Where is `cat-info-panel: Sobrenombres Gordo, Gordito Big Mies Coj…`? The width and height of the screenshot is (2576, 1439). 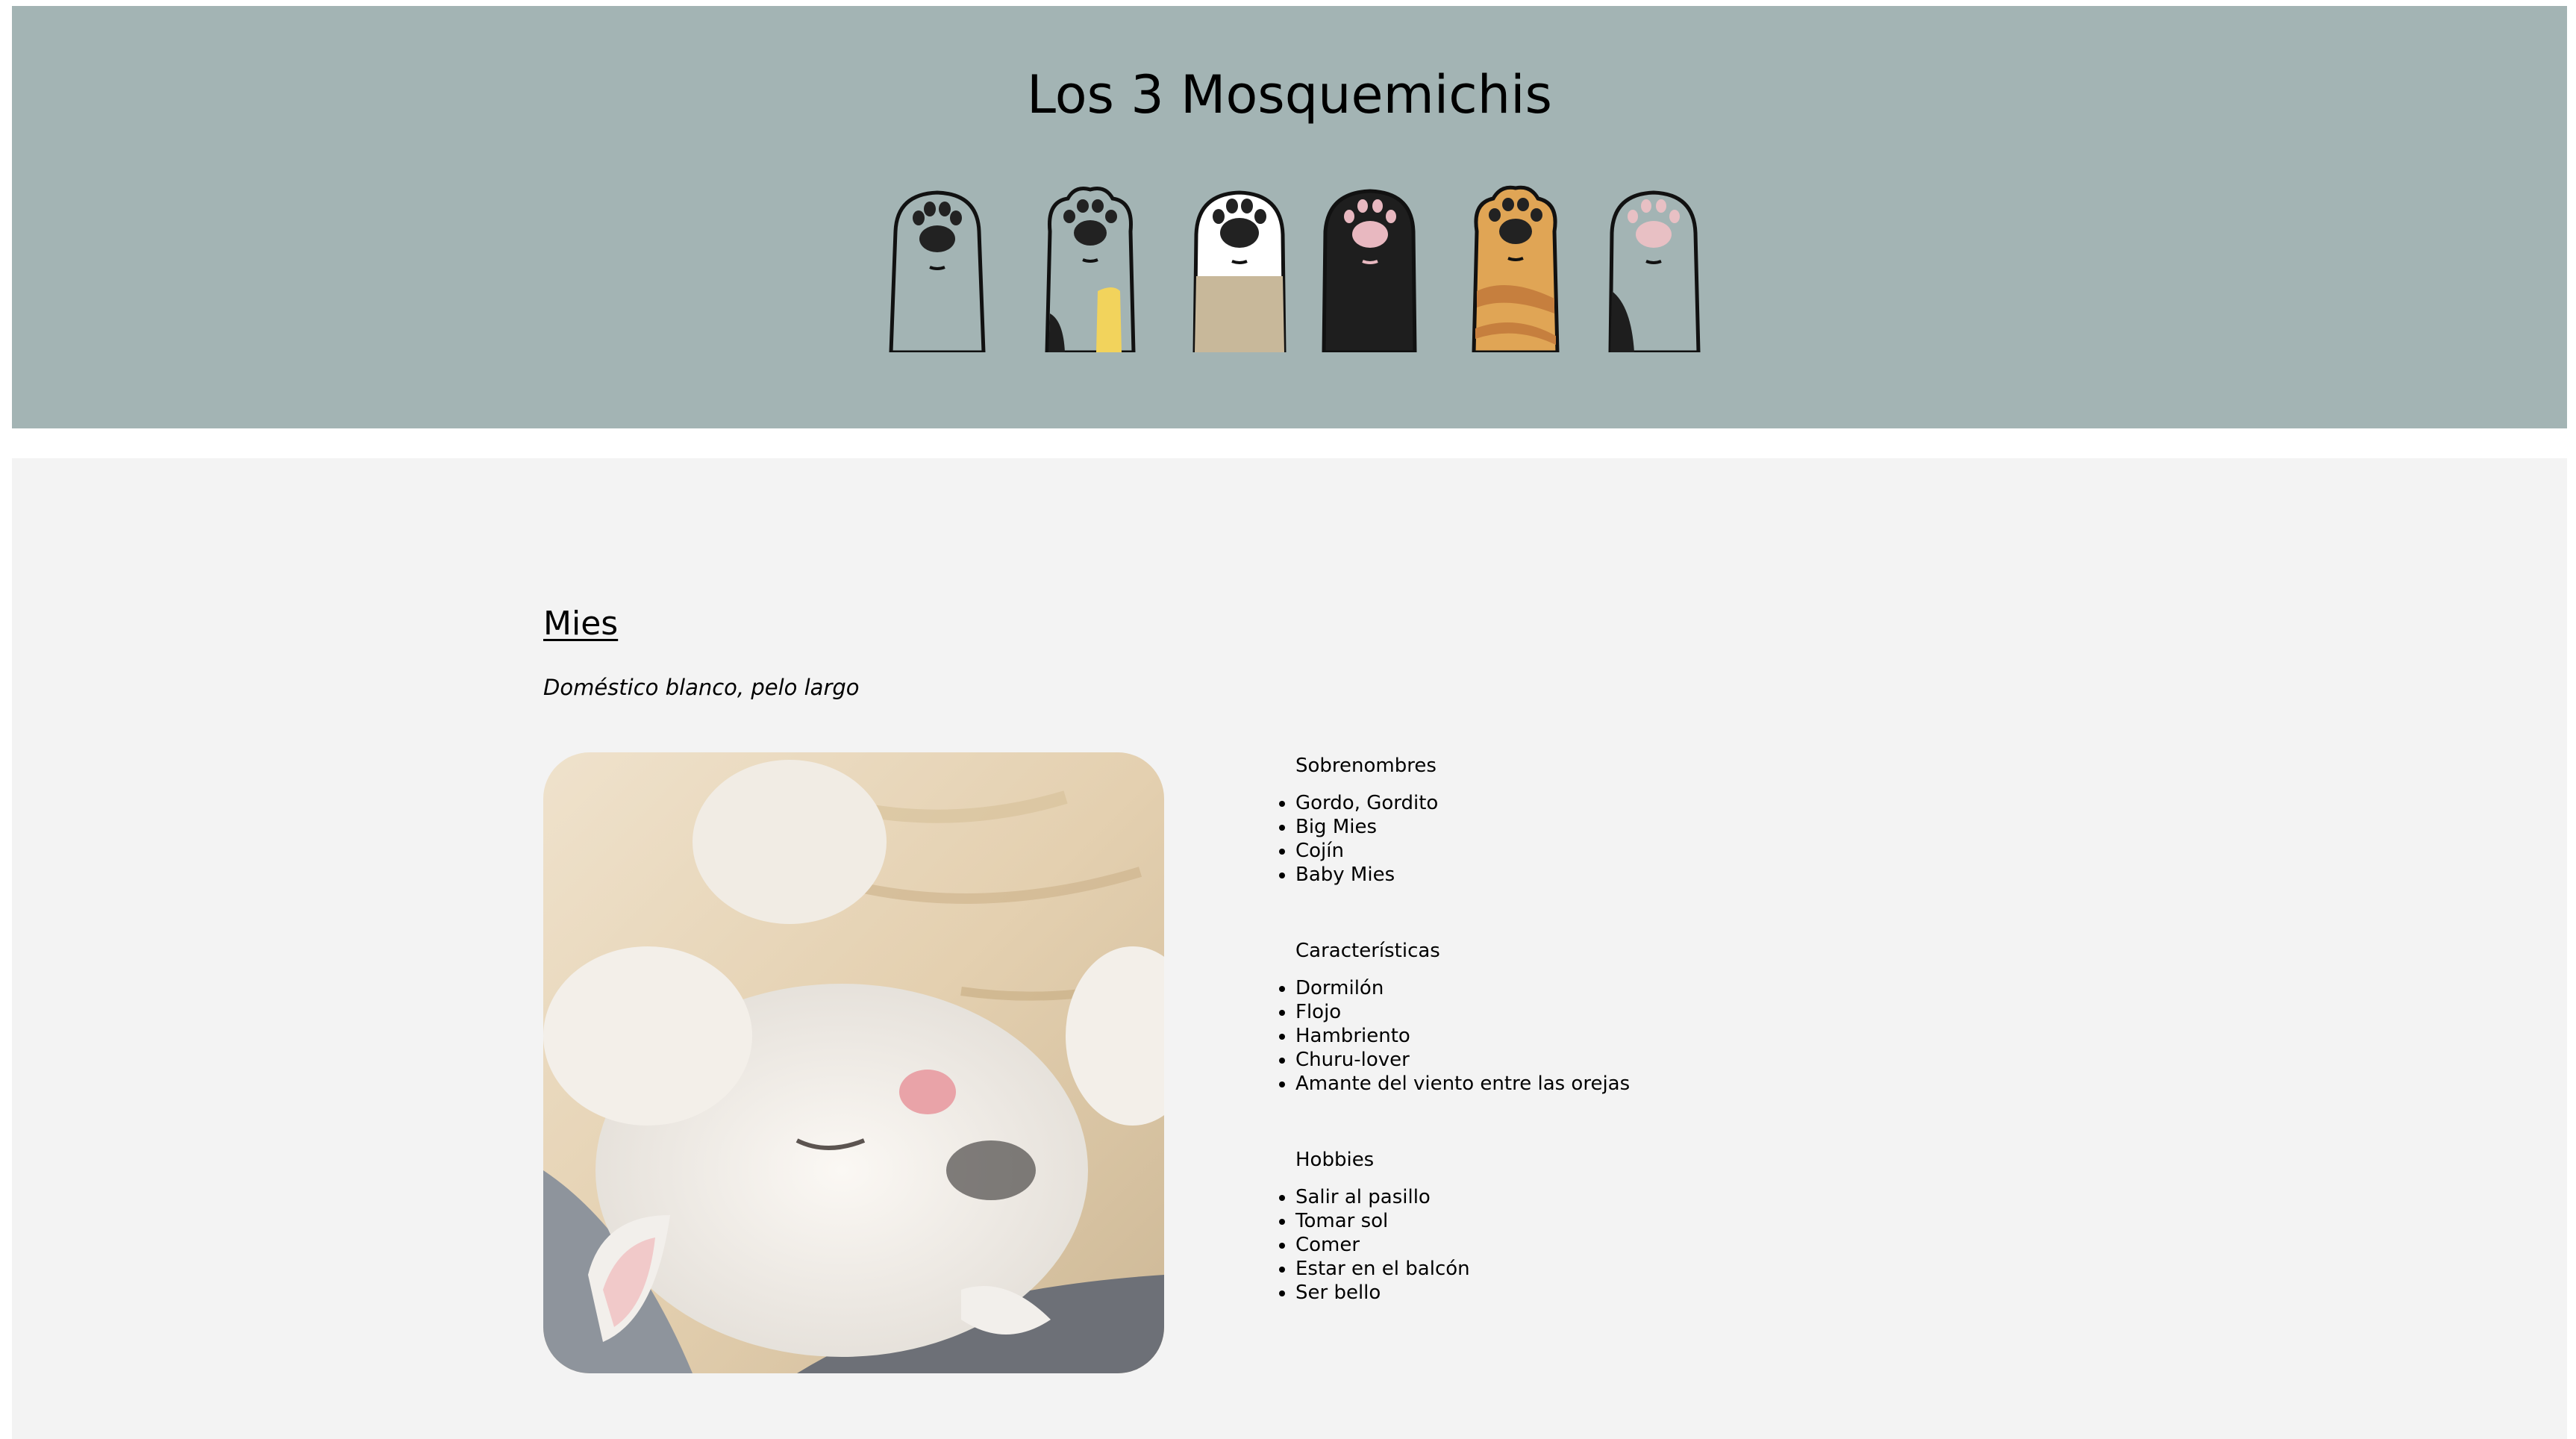 cat-info-panel: Sobrenombres Gordo, Gordito Big Mies Coj… is located at coordinates (1598, 1052).